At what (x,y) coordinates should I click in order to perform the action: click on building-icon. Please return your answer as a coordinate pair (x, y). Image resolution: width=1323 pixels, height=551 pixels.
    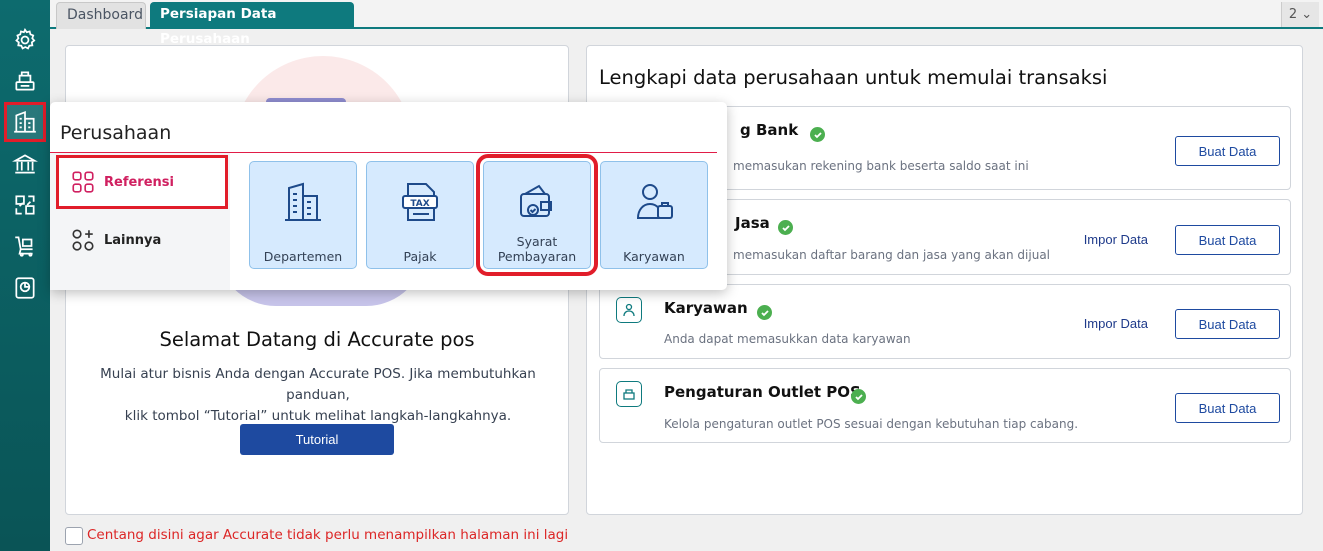
    Looking at the image, I should click on (303, 201).